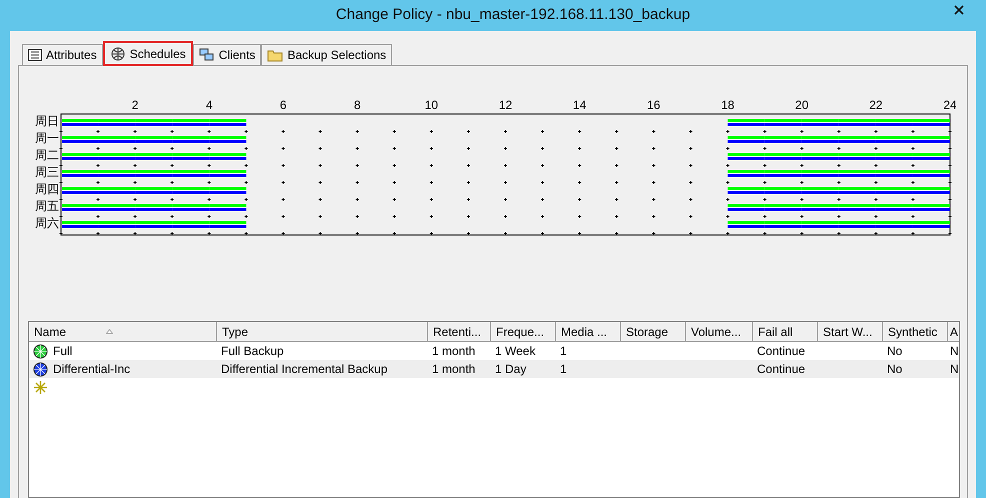 The width and height of the screenshot is (986, 498). Describe the element at coordinates (915, 331) in the screenshot. I see `column-header: Synthetic` at that location.